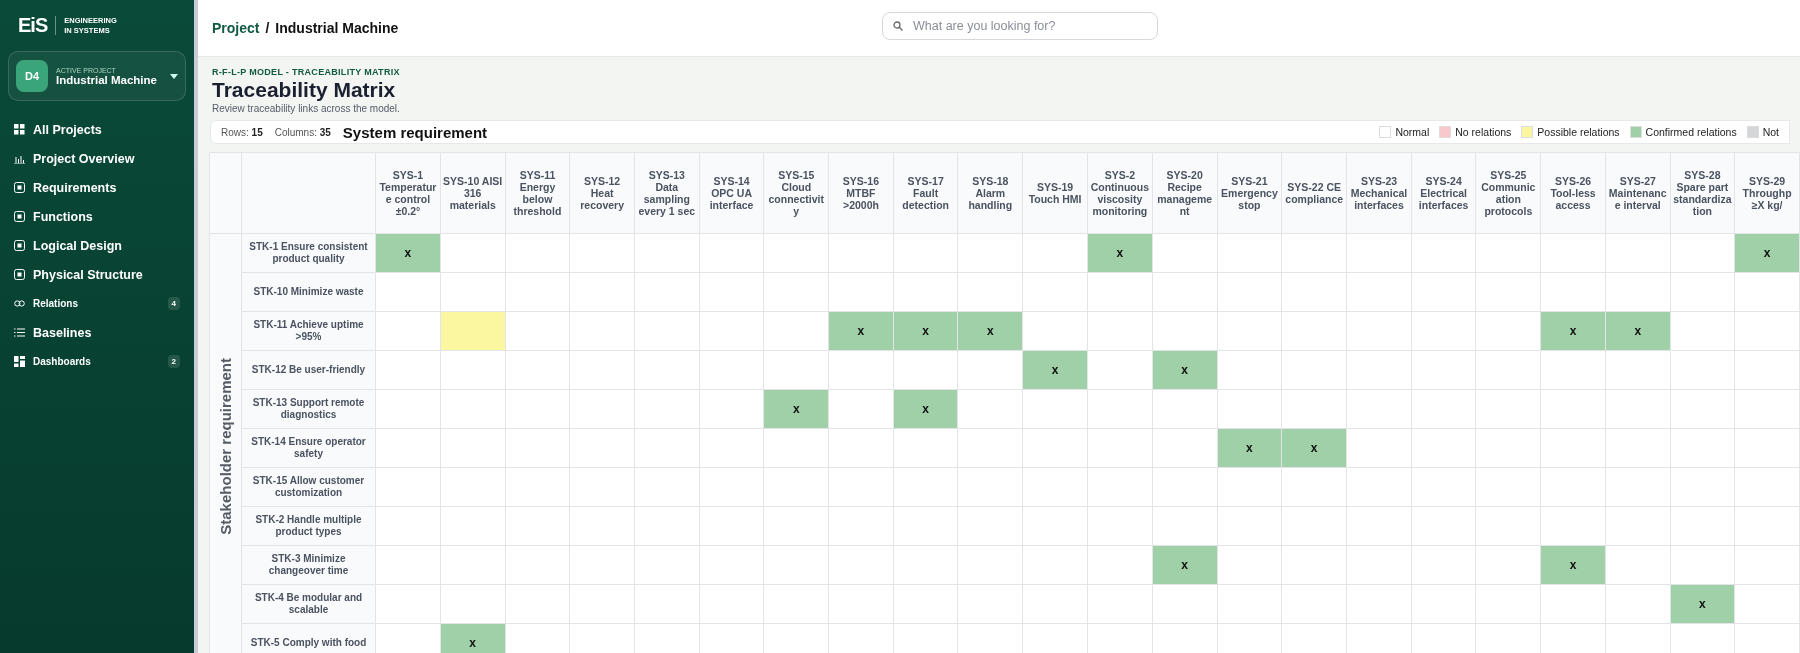 The image size is (1800, 653). I want to click on sidebar-item: Relations 4, so click(97, 303).